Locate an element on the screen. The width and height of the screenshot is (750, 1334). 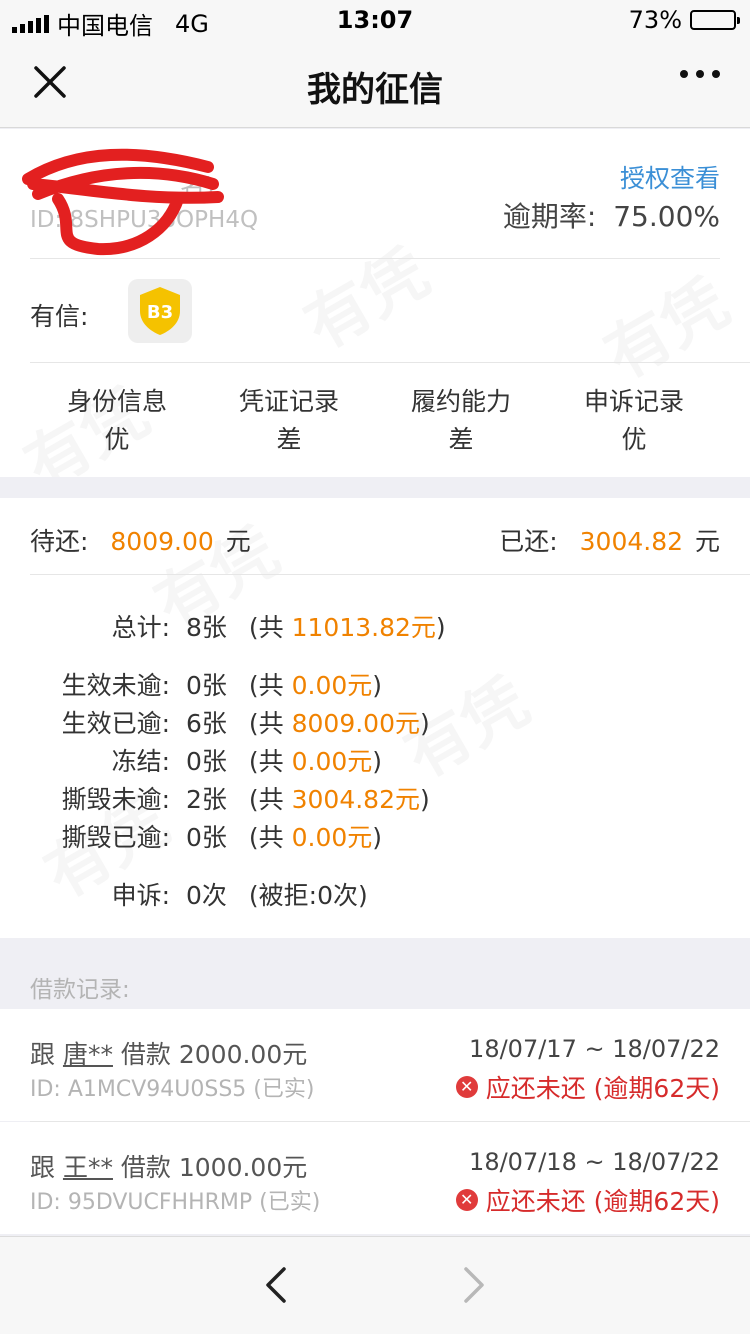
auth-view-link: 授权查看 is located at coordinates (670, 177).